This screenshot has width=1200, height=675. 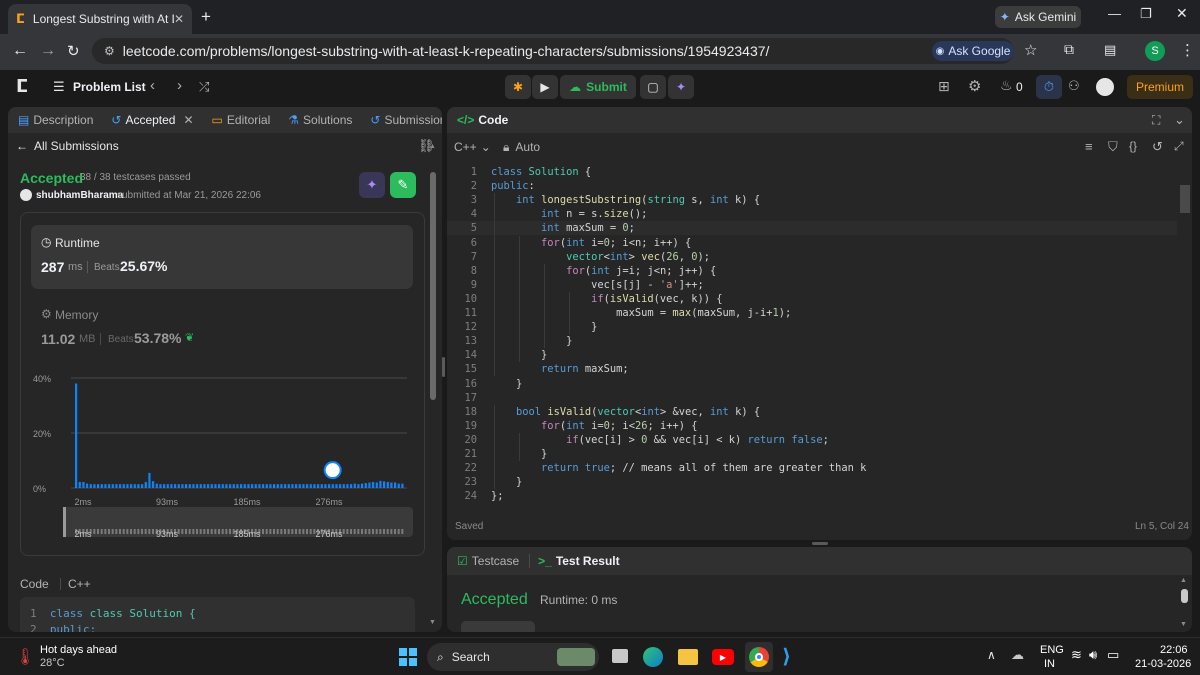 I want to click on code-line: 23 }, so click(x=812, y=482).